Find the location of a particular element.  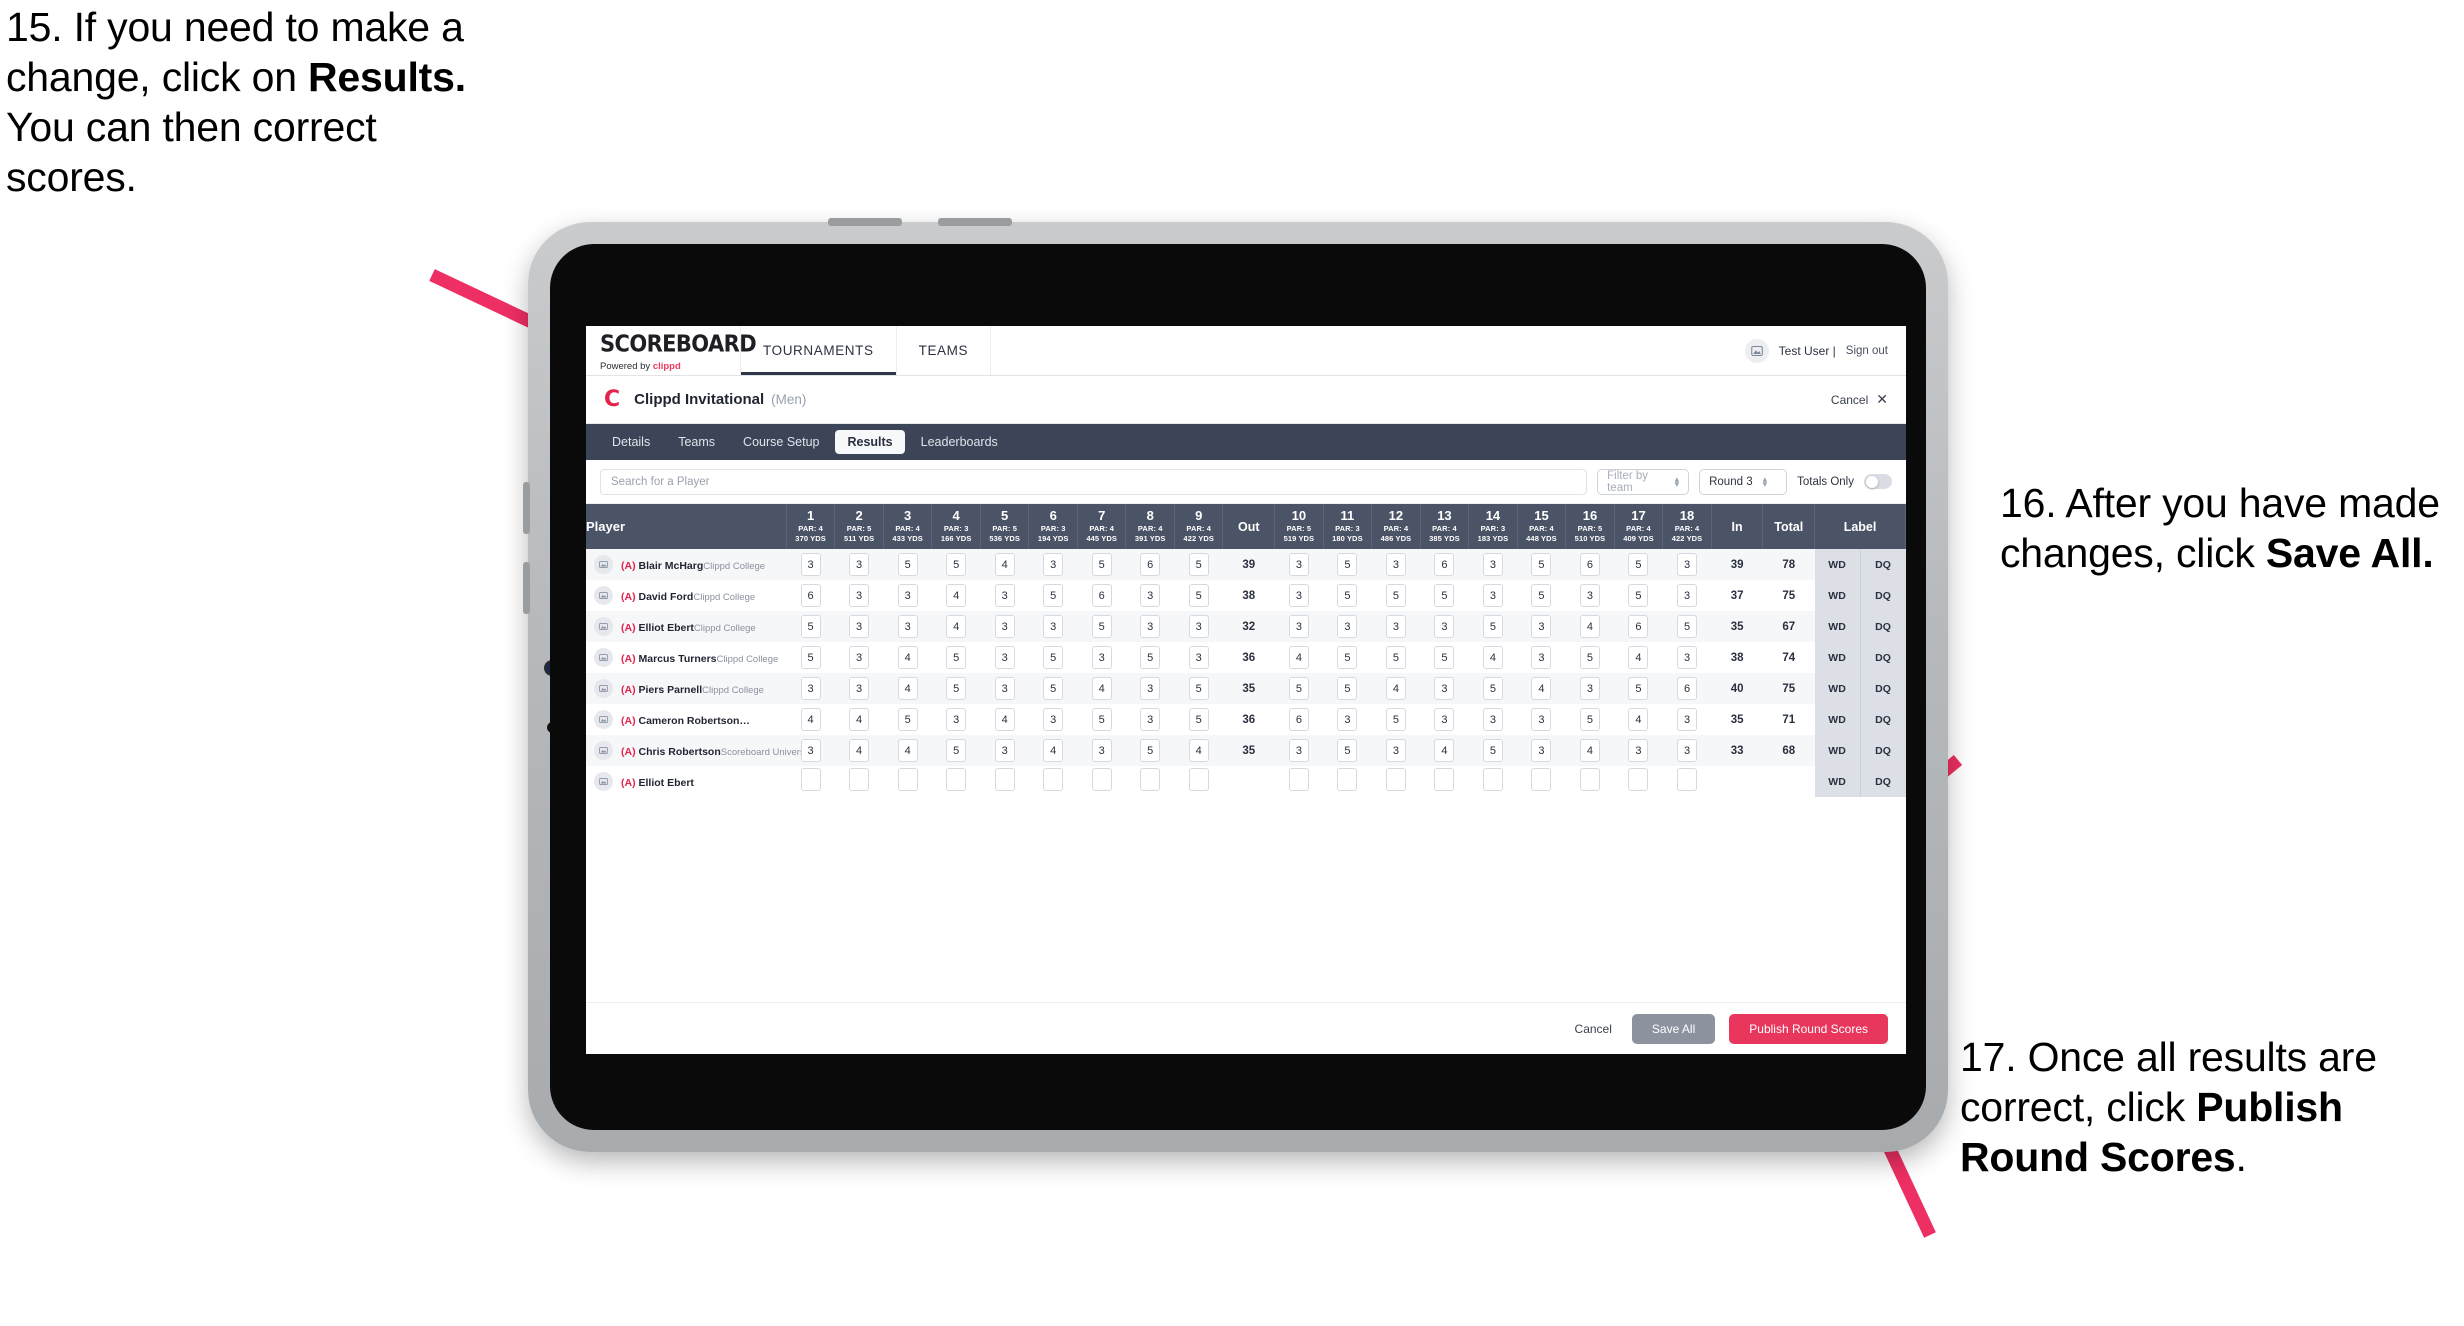

score-input: 6 is located at coordinates (1687, 689).